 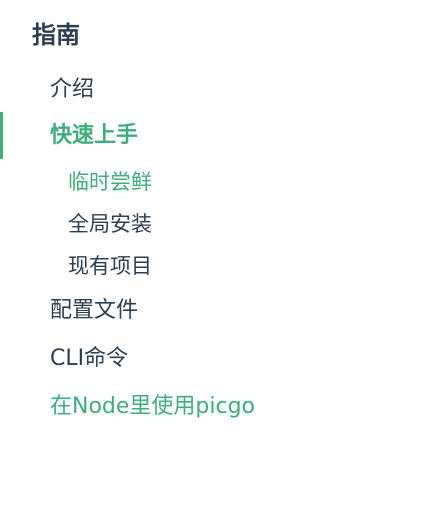 I want to click on sidebar-subitem-global-install: 全局安装, so click(x=110, y=224).